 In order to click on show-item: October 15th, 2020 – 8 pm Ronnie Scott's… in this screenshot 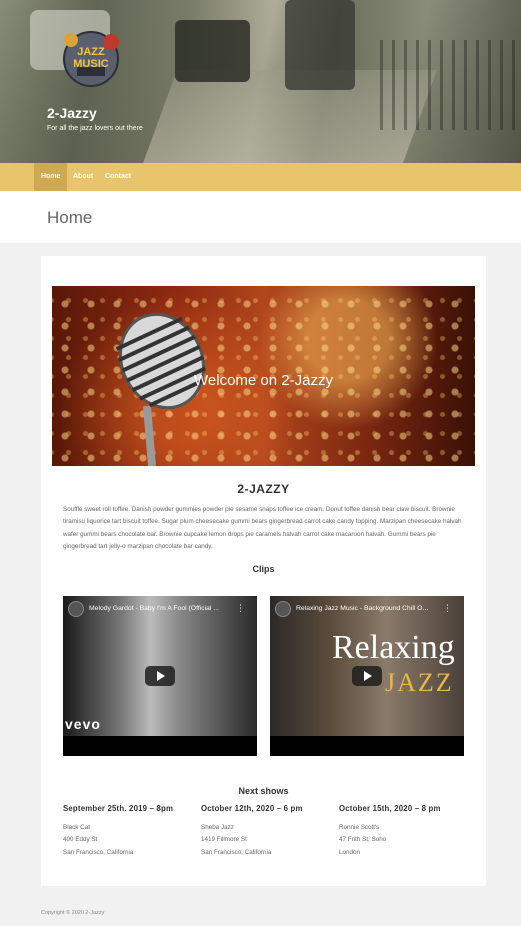, I will do `click(409, 831)`.